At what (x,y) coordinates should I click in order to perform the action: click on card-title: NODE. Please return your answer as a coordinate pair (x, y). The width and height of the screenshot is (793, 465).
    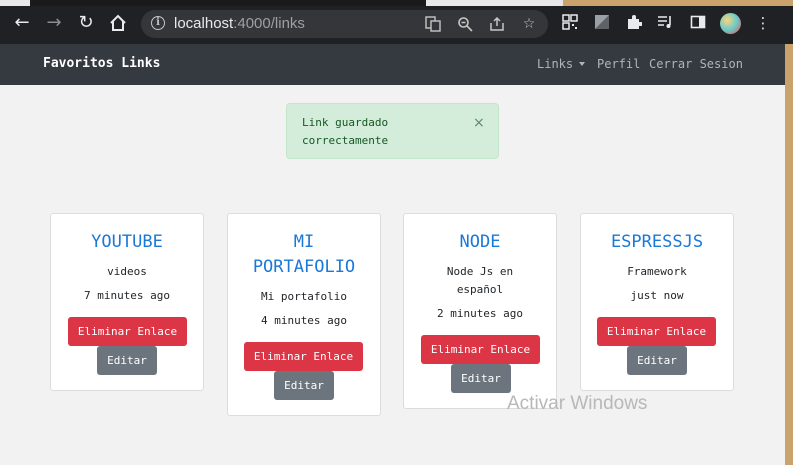
    Looking at the image, I should click on (480, 242).